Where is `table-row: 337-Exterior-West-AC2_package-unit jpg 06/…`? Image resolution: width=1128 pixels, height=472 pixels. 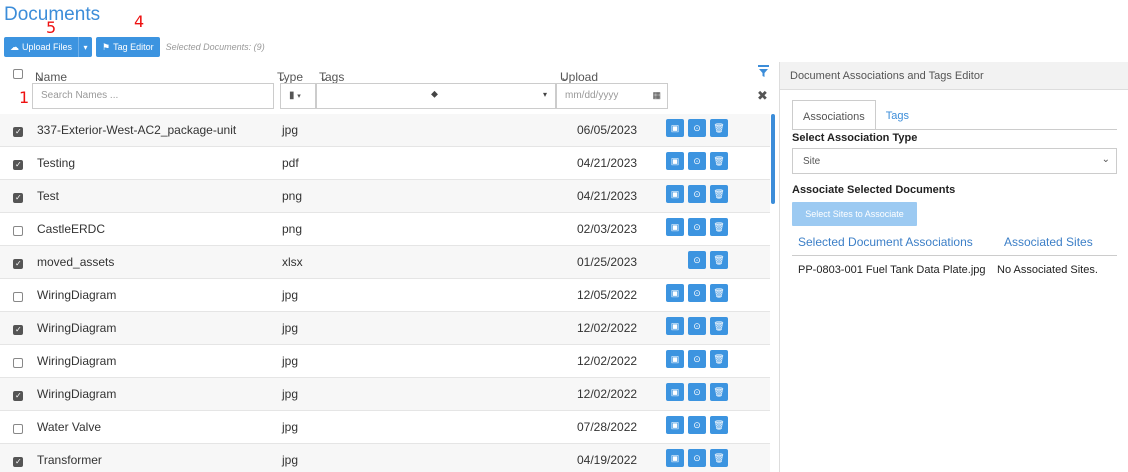 table-row: 337-Exterior-West-AC2_package-unit jpg 06/… is located at coordinates (385, 130).